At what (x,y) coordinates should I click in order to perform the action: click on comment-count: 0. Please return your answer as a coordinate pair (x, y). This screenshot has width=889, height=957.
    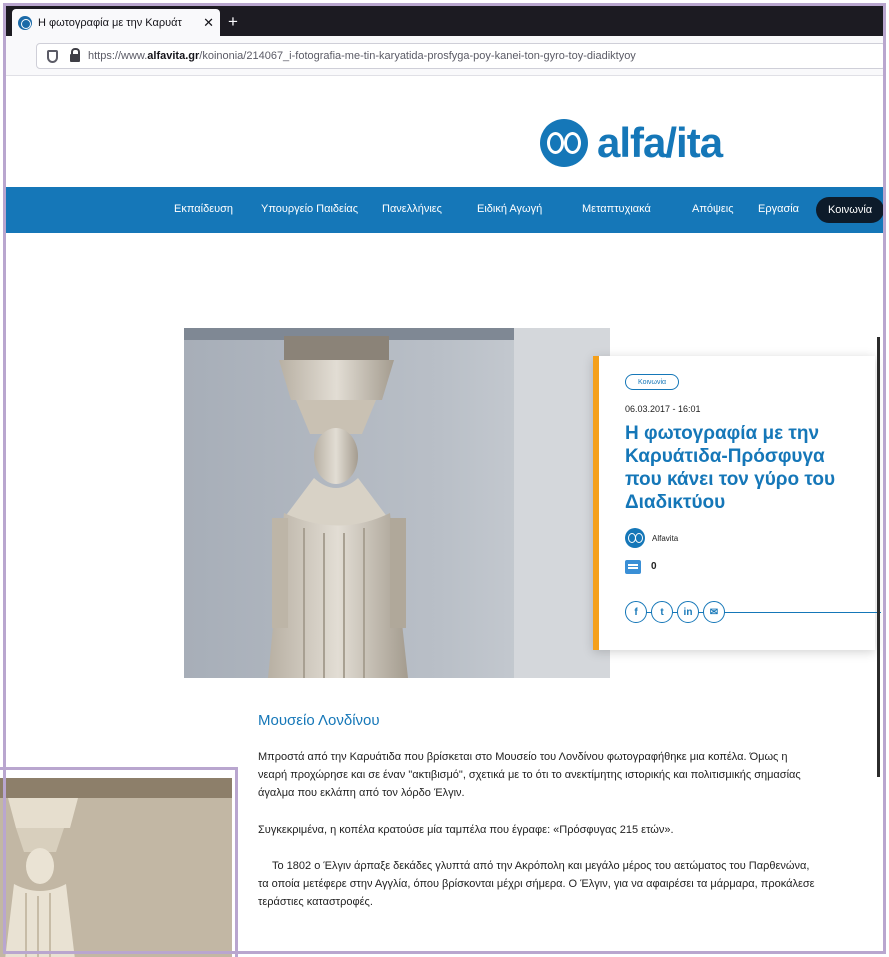
    Looking at the image, I should click on (654, 566).